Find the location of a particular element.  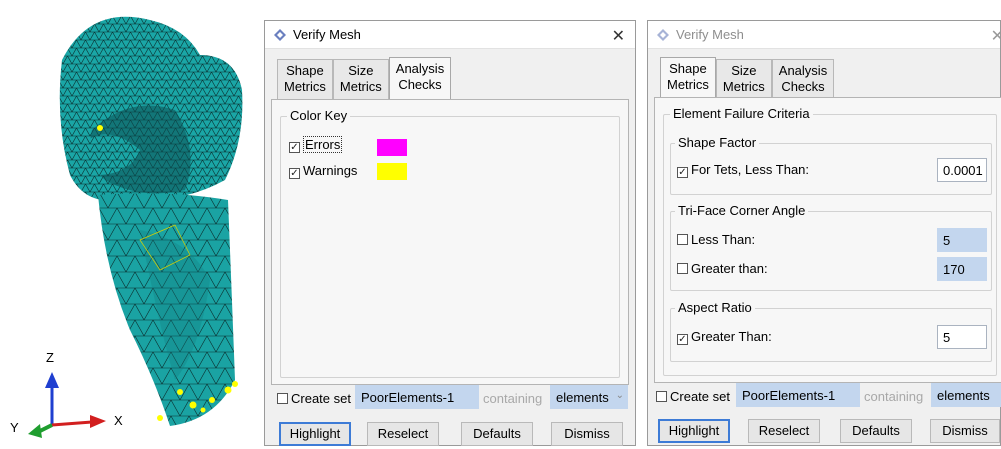

aspect-ratio-checkbox-row: ✓ Greater Than: is located at coordinates (724, 337).